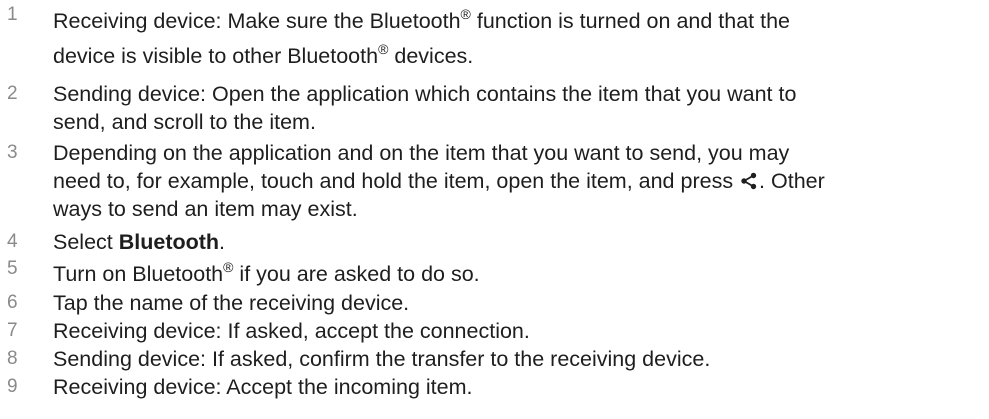  What do you see at coordinates (749, 179) in the screenshot?
I see `share-icon` at bounding box center [749, 179].